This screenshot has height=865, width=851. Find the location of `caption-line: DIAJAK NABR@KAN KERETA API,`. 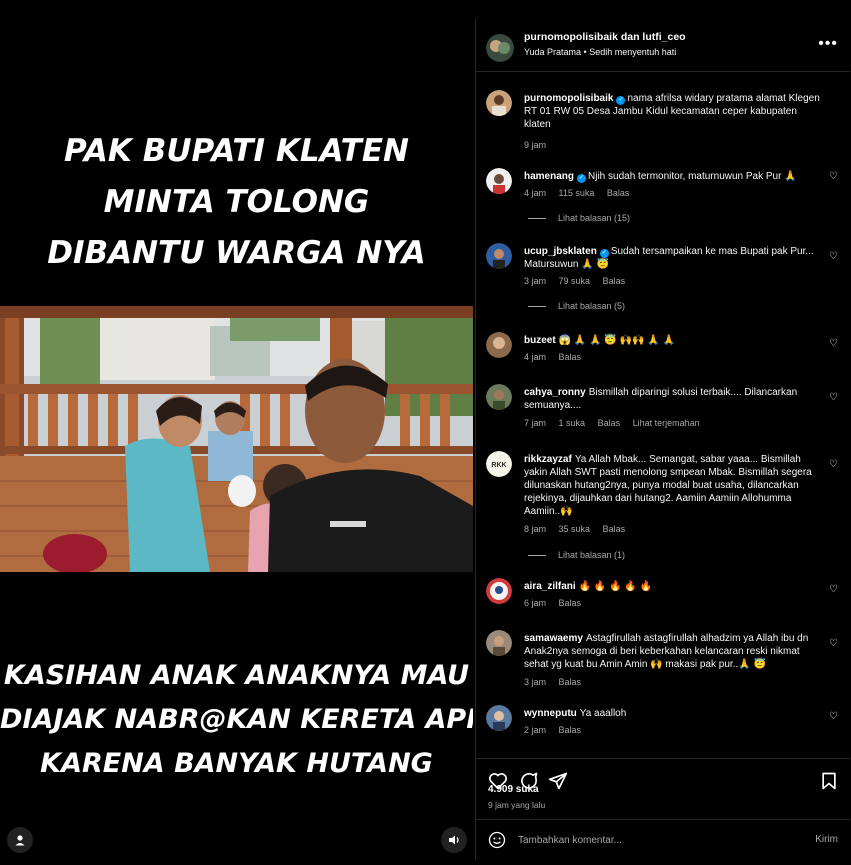

caption-line: DIAJAK NABR@KAN KERETA API, is located at coordinates (236, 719).